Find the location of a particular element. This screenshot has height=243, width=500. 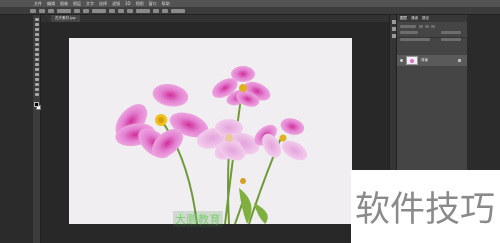

brand-text: 软件技巧 is located at coordinates (425, 210).